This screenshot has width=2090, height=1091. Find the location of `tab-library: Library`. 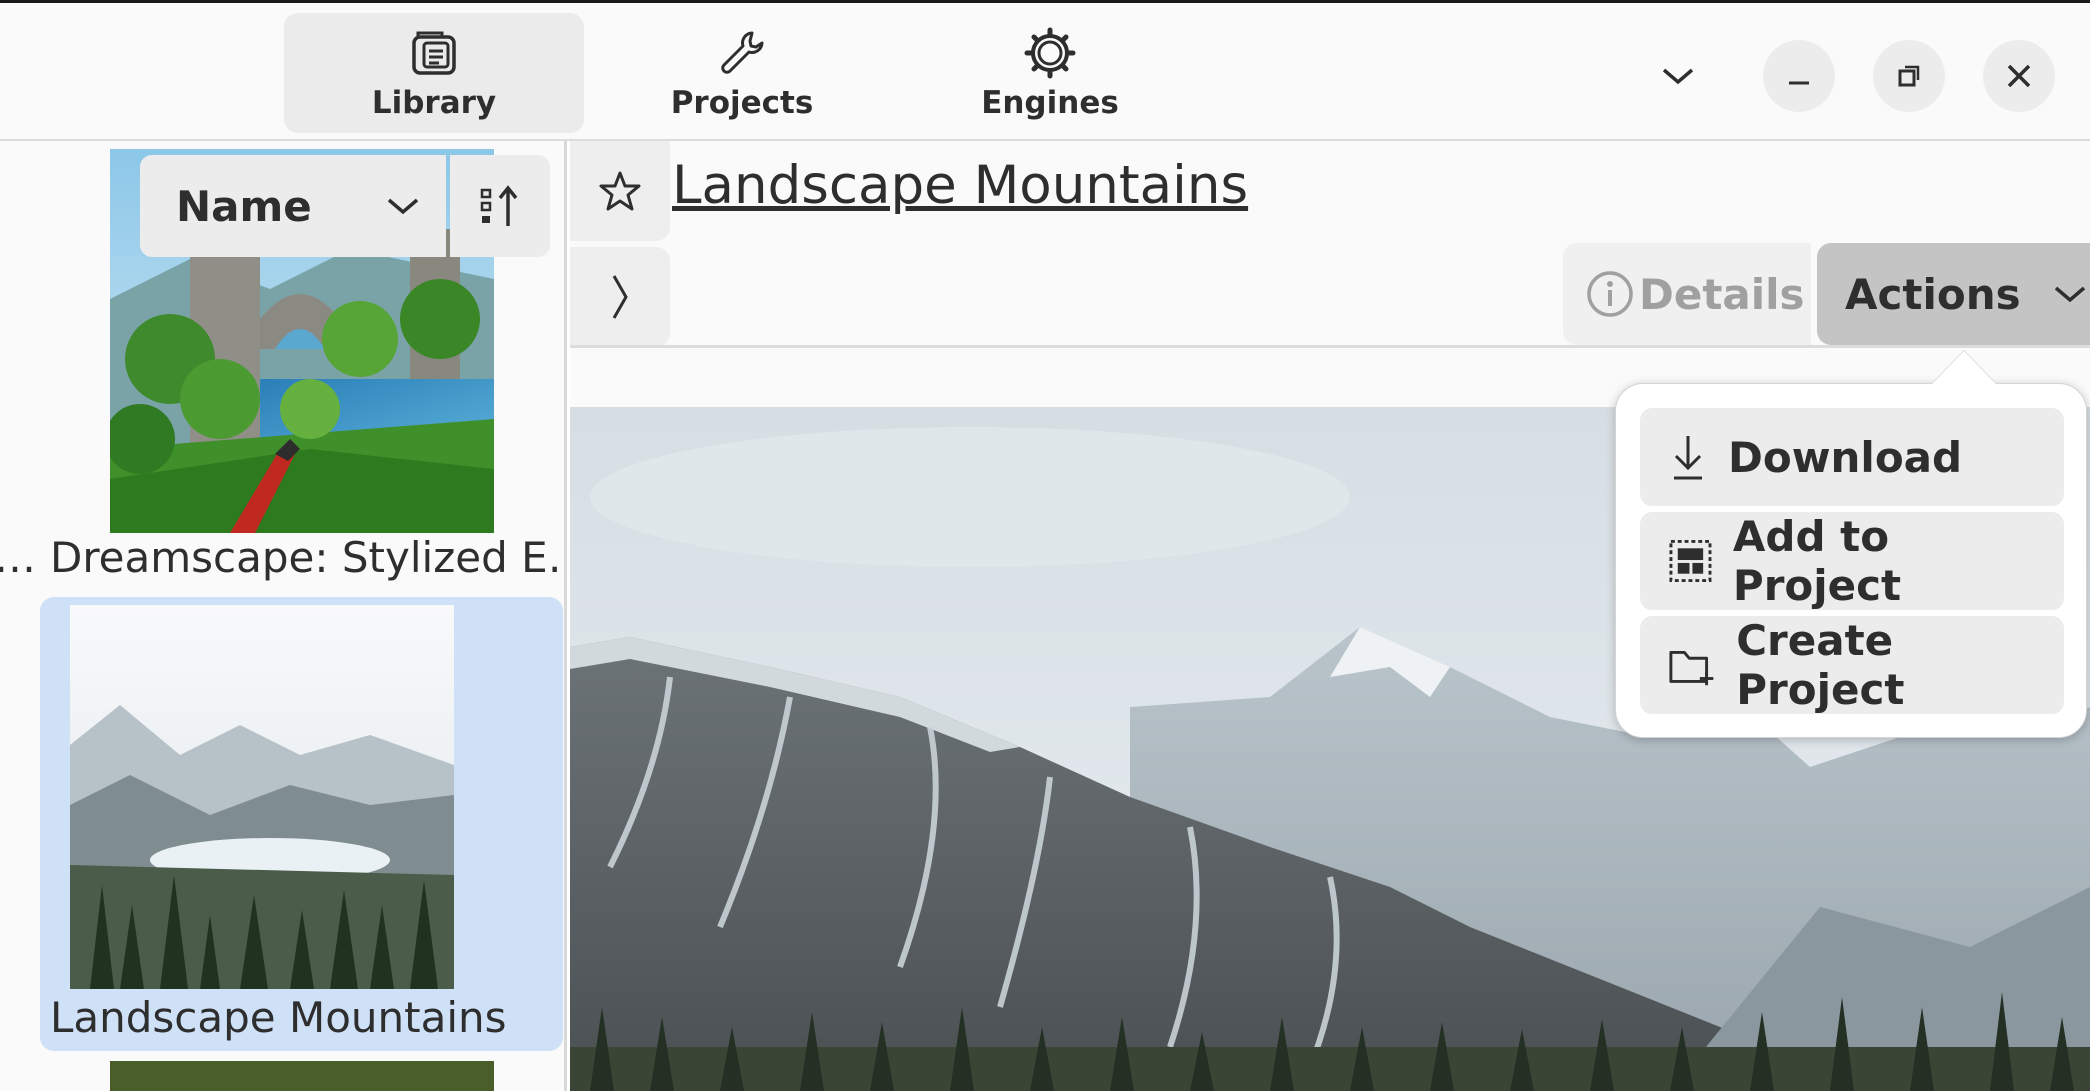

tab-library: Library is located at coordinates (434, 73).